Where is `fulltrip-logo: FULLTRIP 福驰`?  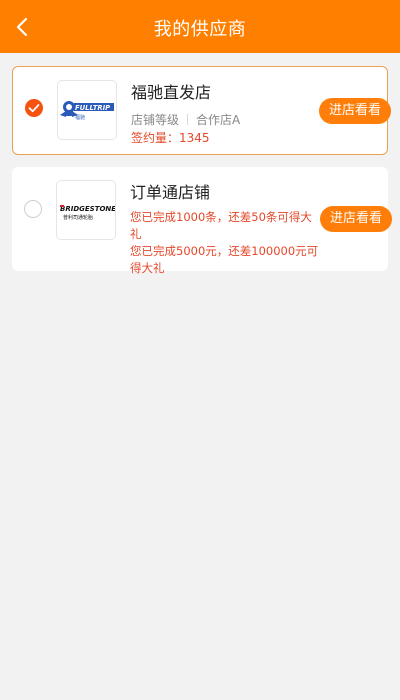 fulltrip-logo: FULLTRIP 福驰 is located at coordinates (87, 111).